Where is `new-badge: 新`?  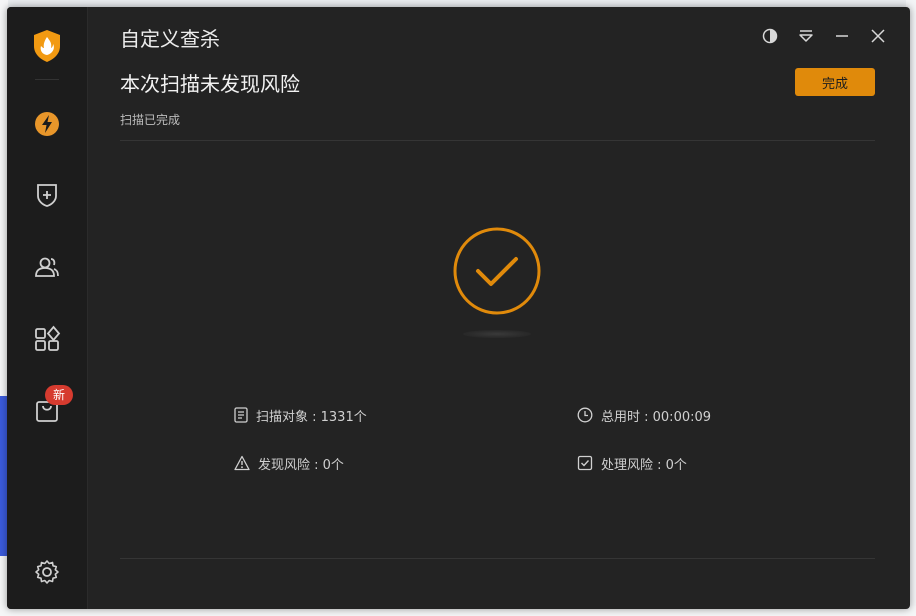 new-badge: 新 is located at coordinates (59, 395).